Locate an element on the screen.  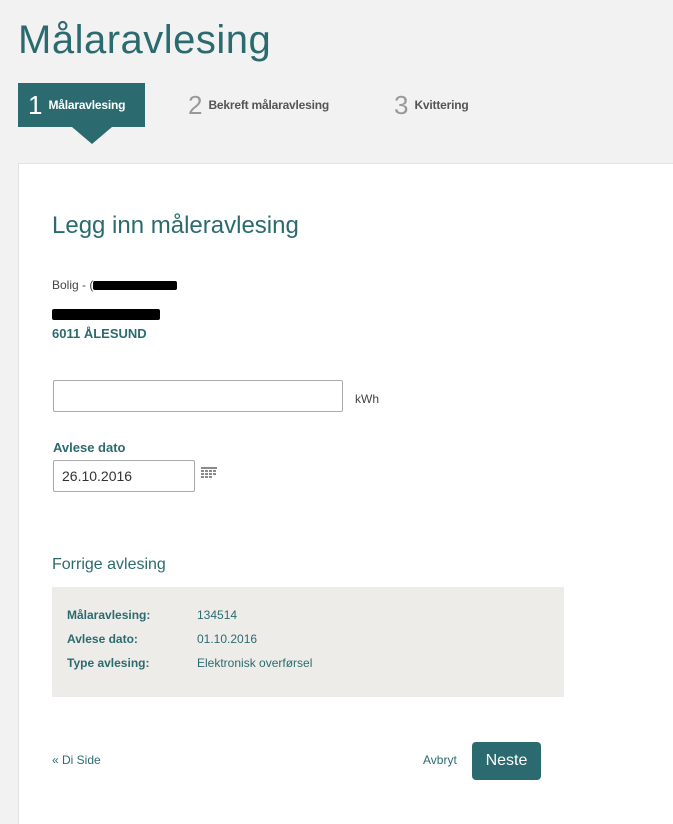
meter-label: Bolig - ( is located at coordinates (115, 285).